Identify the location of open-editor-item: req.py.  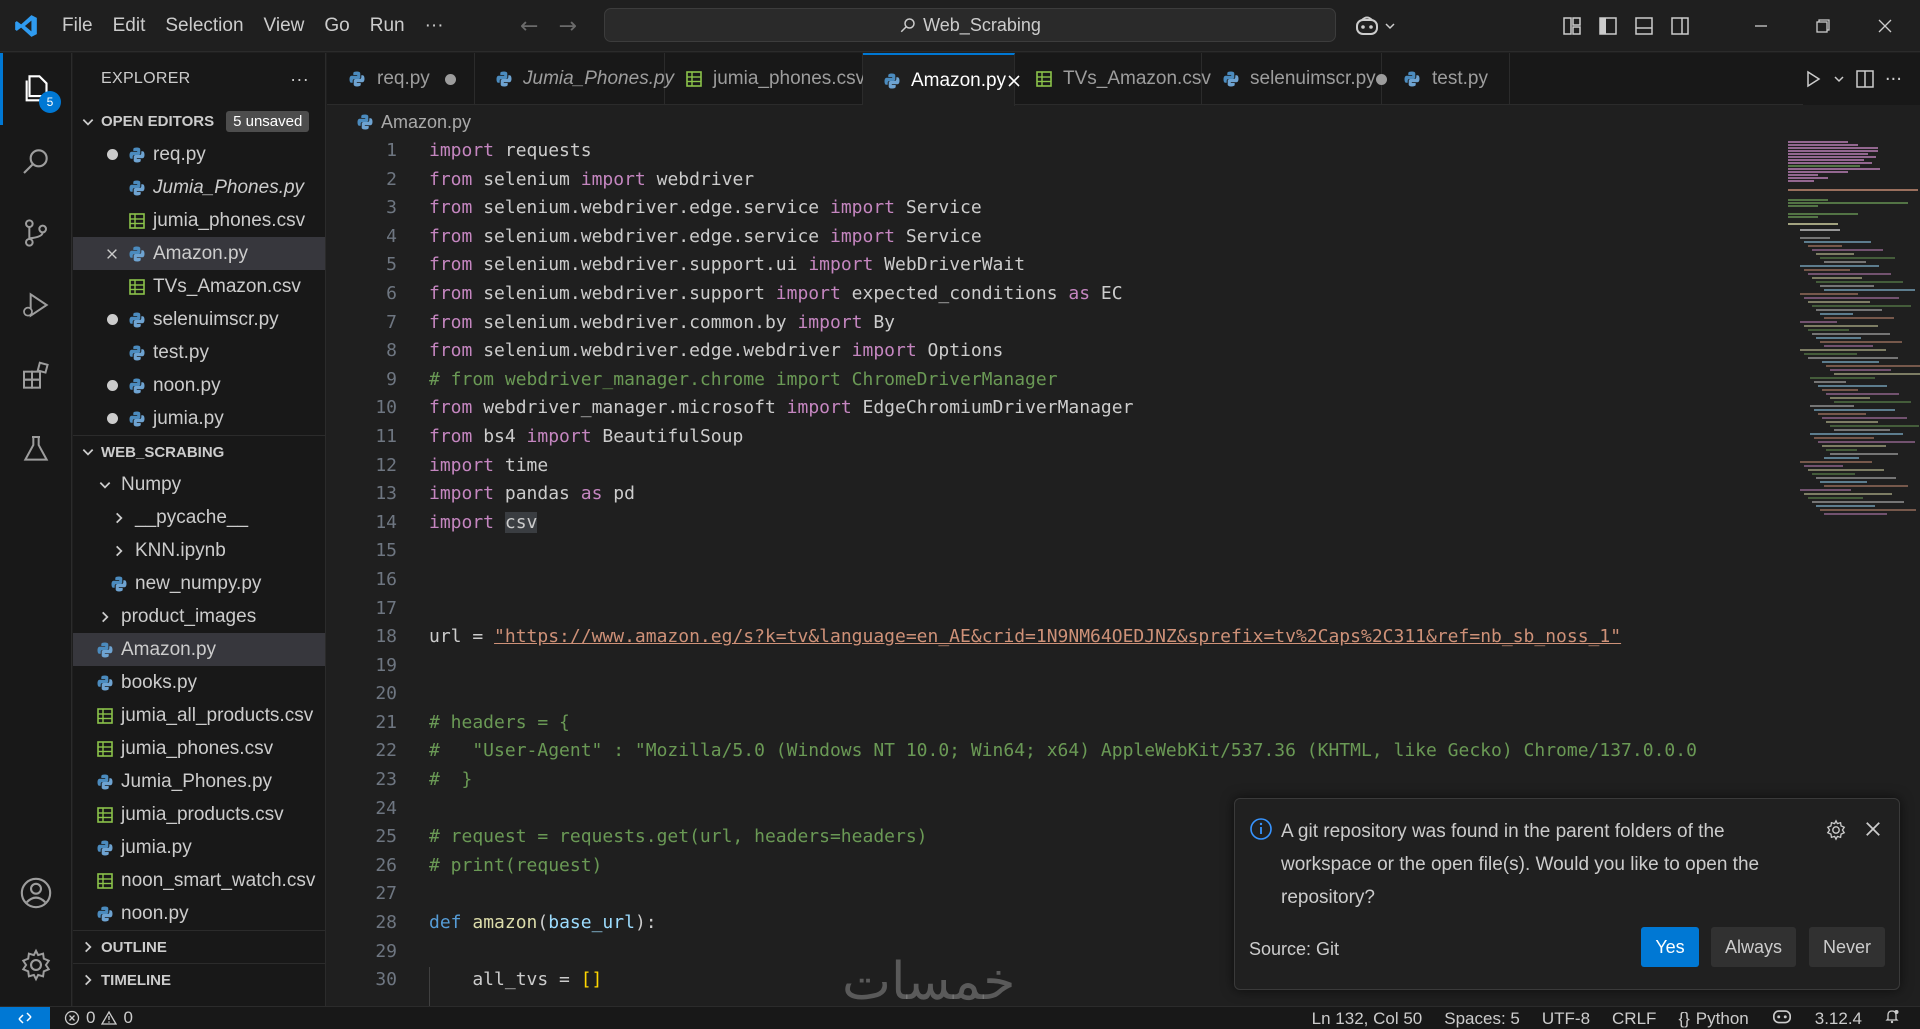
(199, 154).